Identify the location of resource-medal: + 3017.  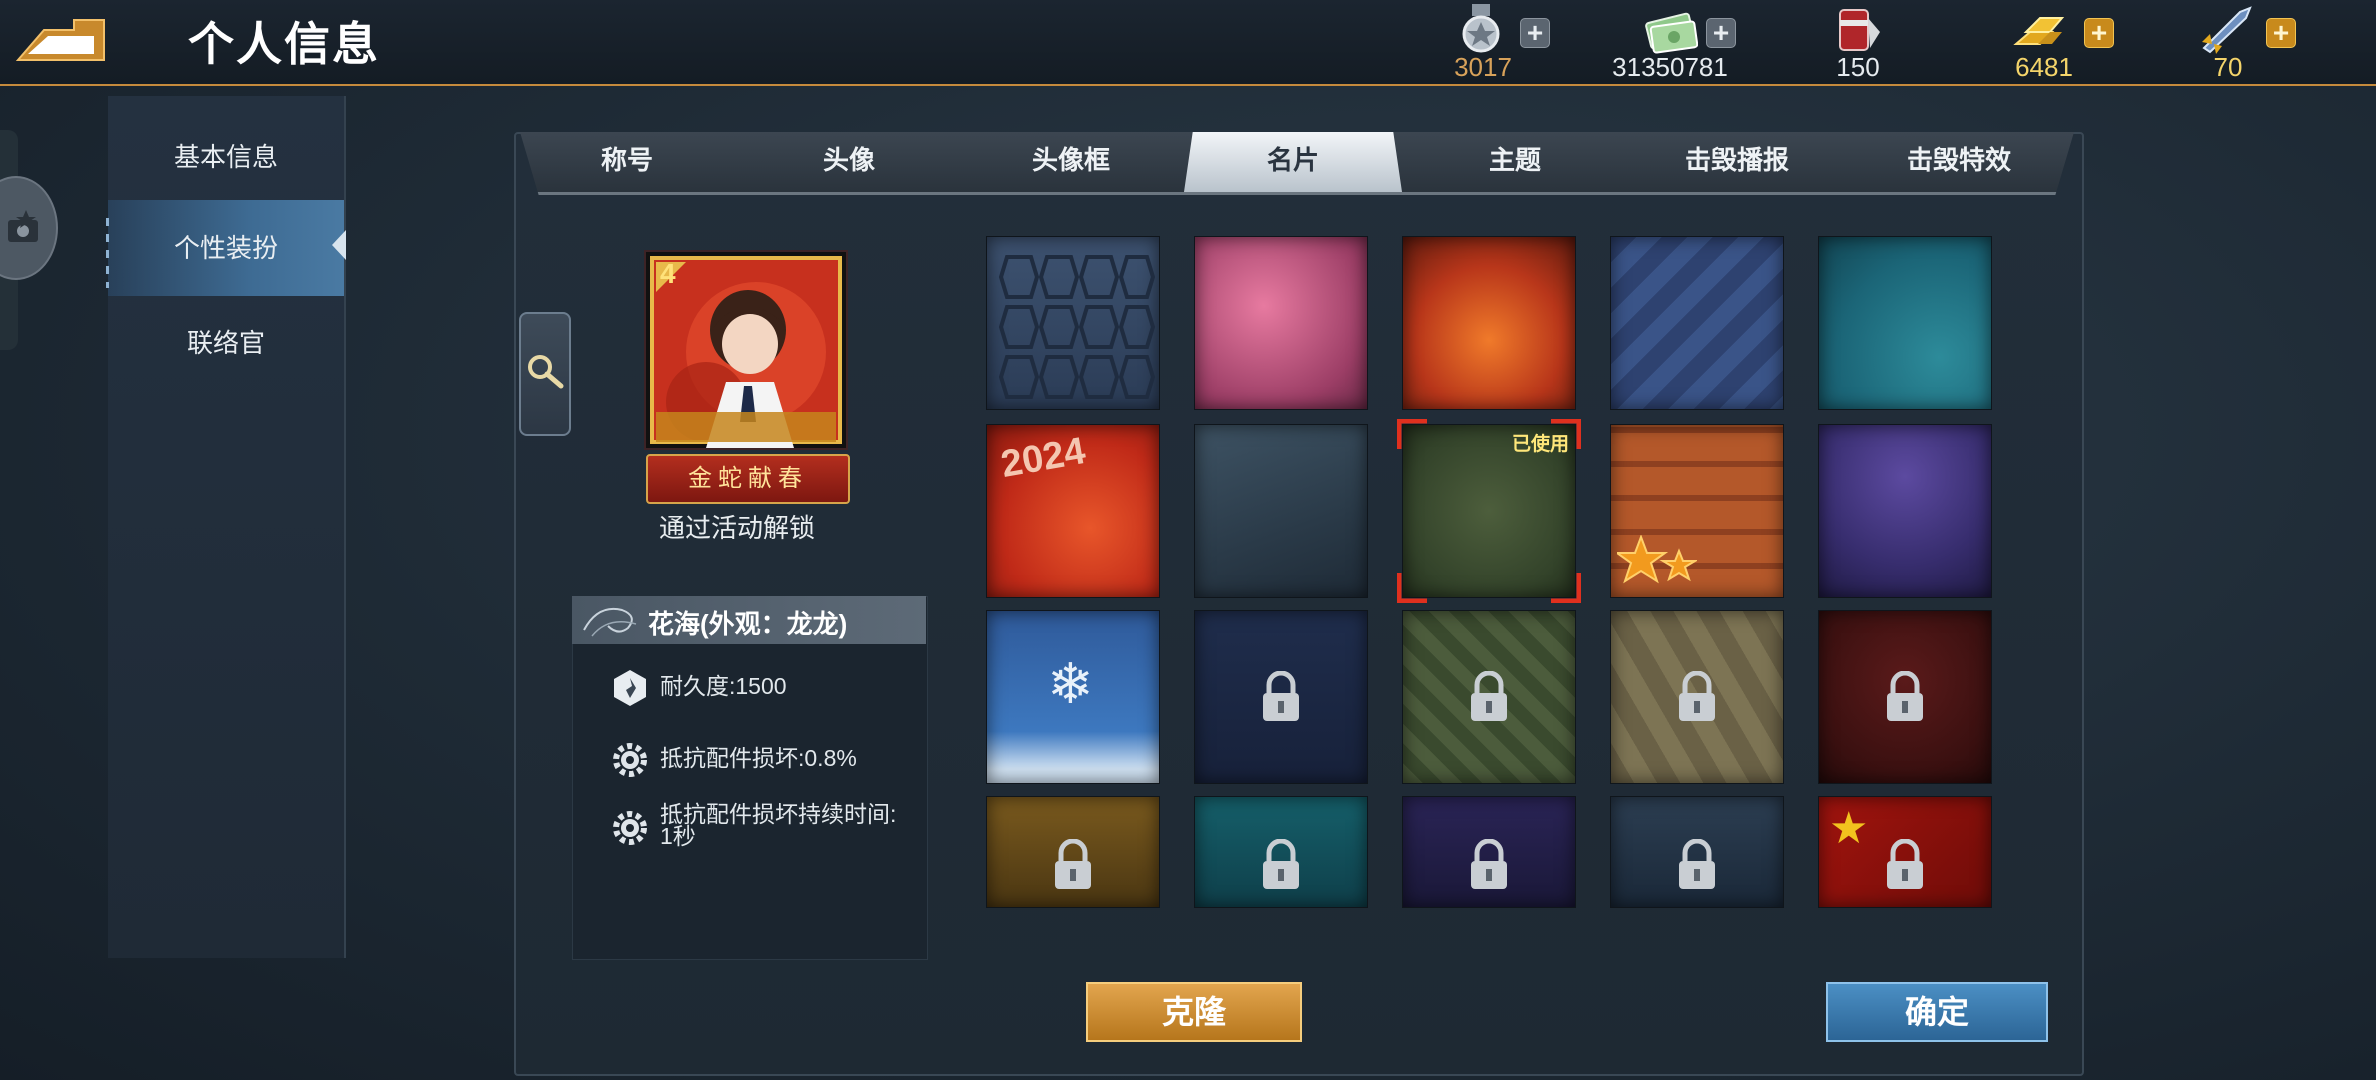
(1505, 42).